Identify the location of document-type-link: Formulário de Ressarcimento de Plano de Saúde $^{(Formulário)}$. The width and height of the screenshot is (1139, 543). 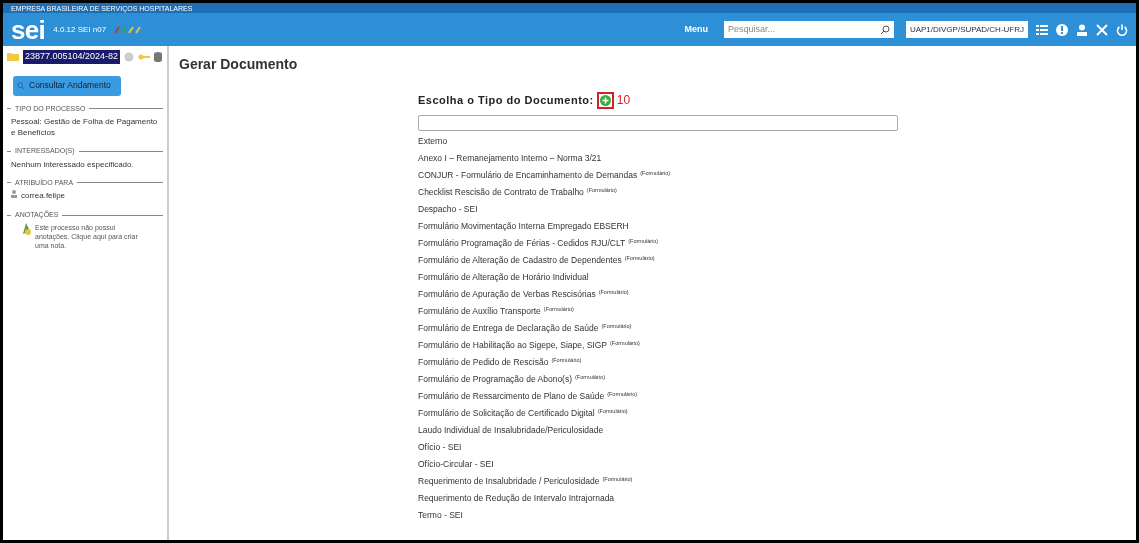
(528, 396).